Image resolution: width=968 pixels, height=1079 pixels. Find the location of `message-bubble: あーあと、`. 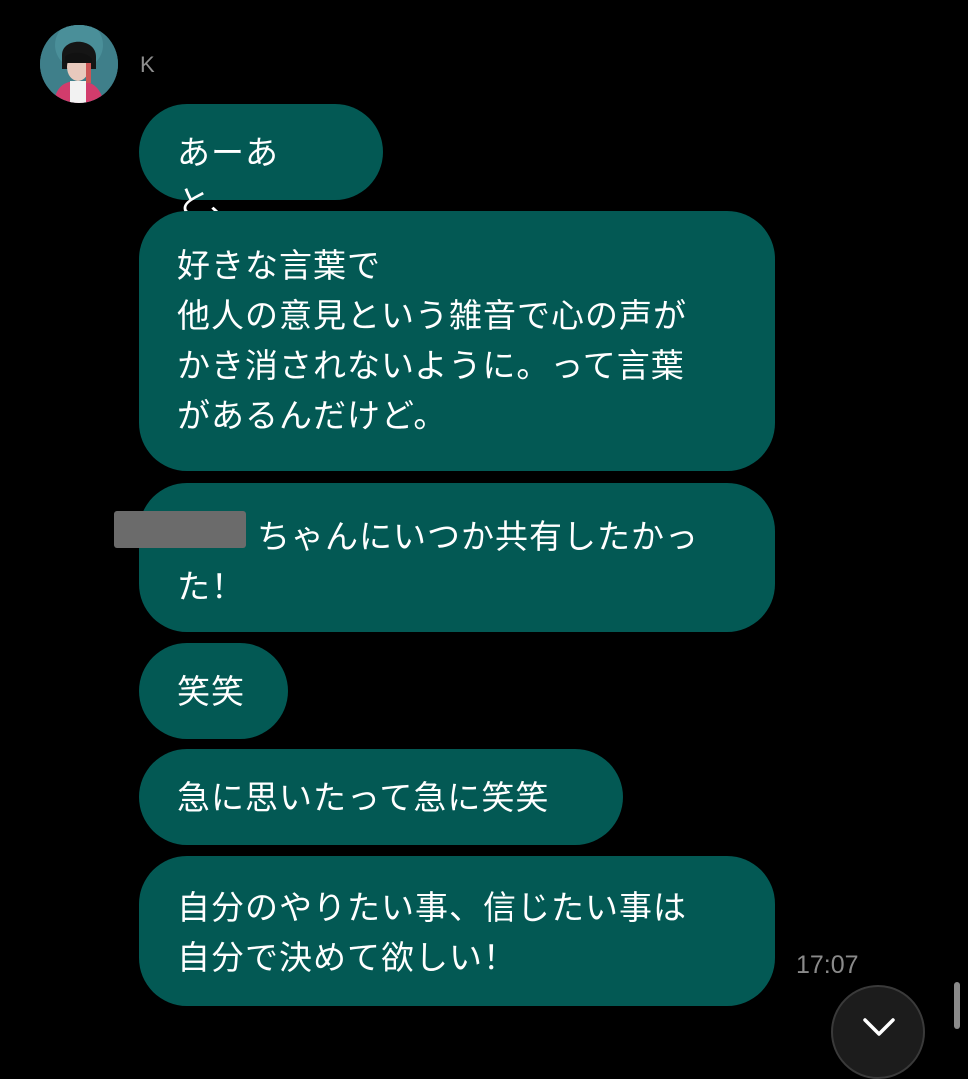

message-bubble: あーあと、 is located at coordinates (261, 163).